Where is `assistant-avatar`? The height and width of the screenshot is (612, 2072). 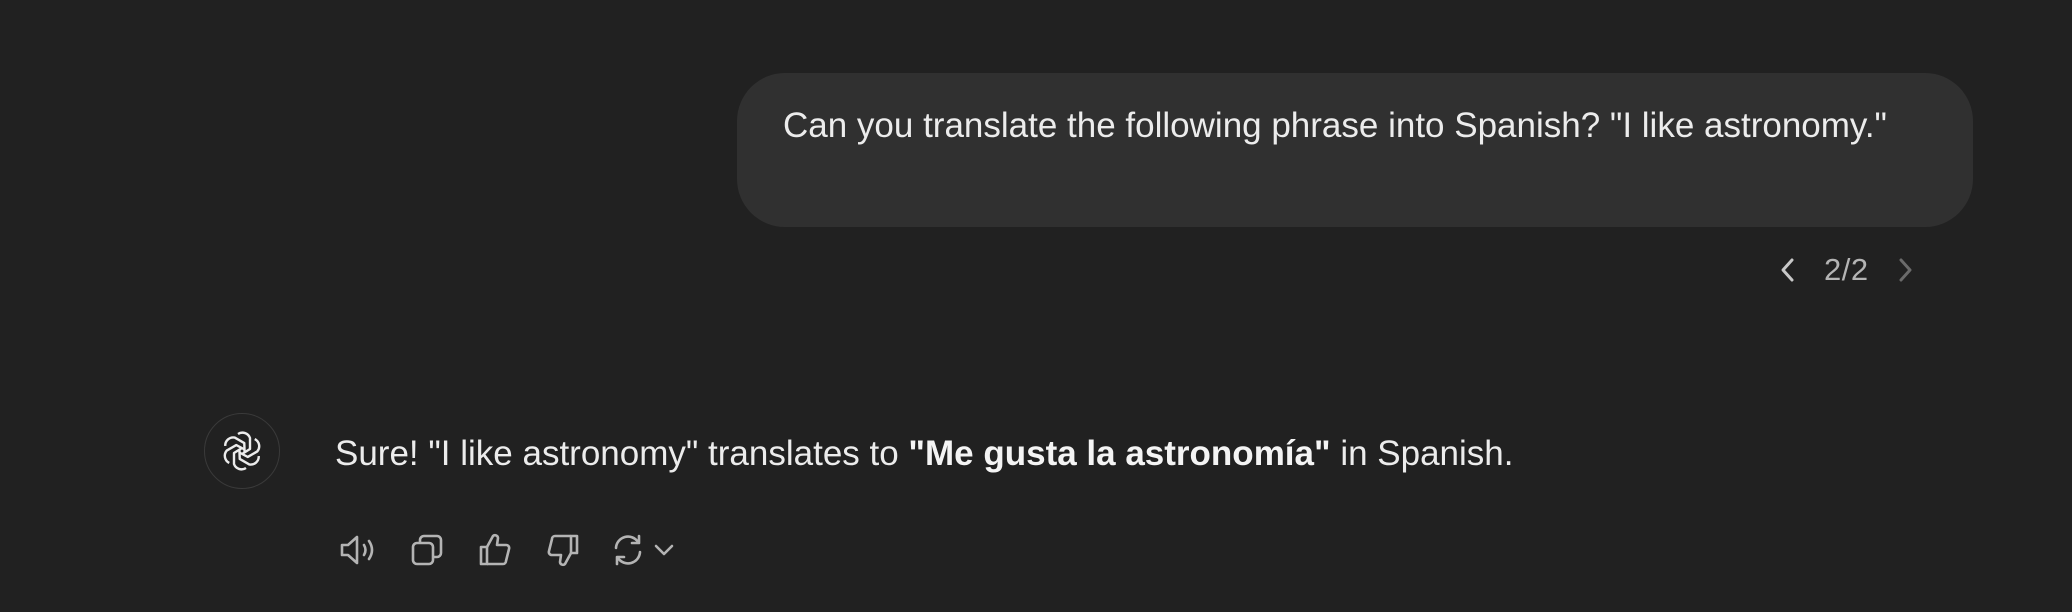 assistant-avatar is located at coordinates (242, 451).